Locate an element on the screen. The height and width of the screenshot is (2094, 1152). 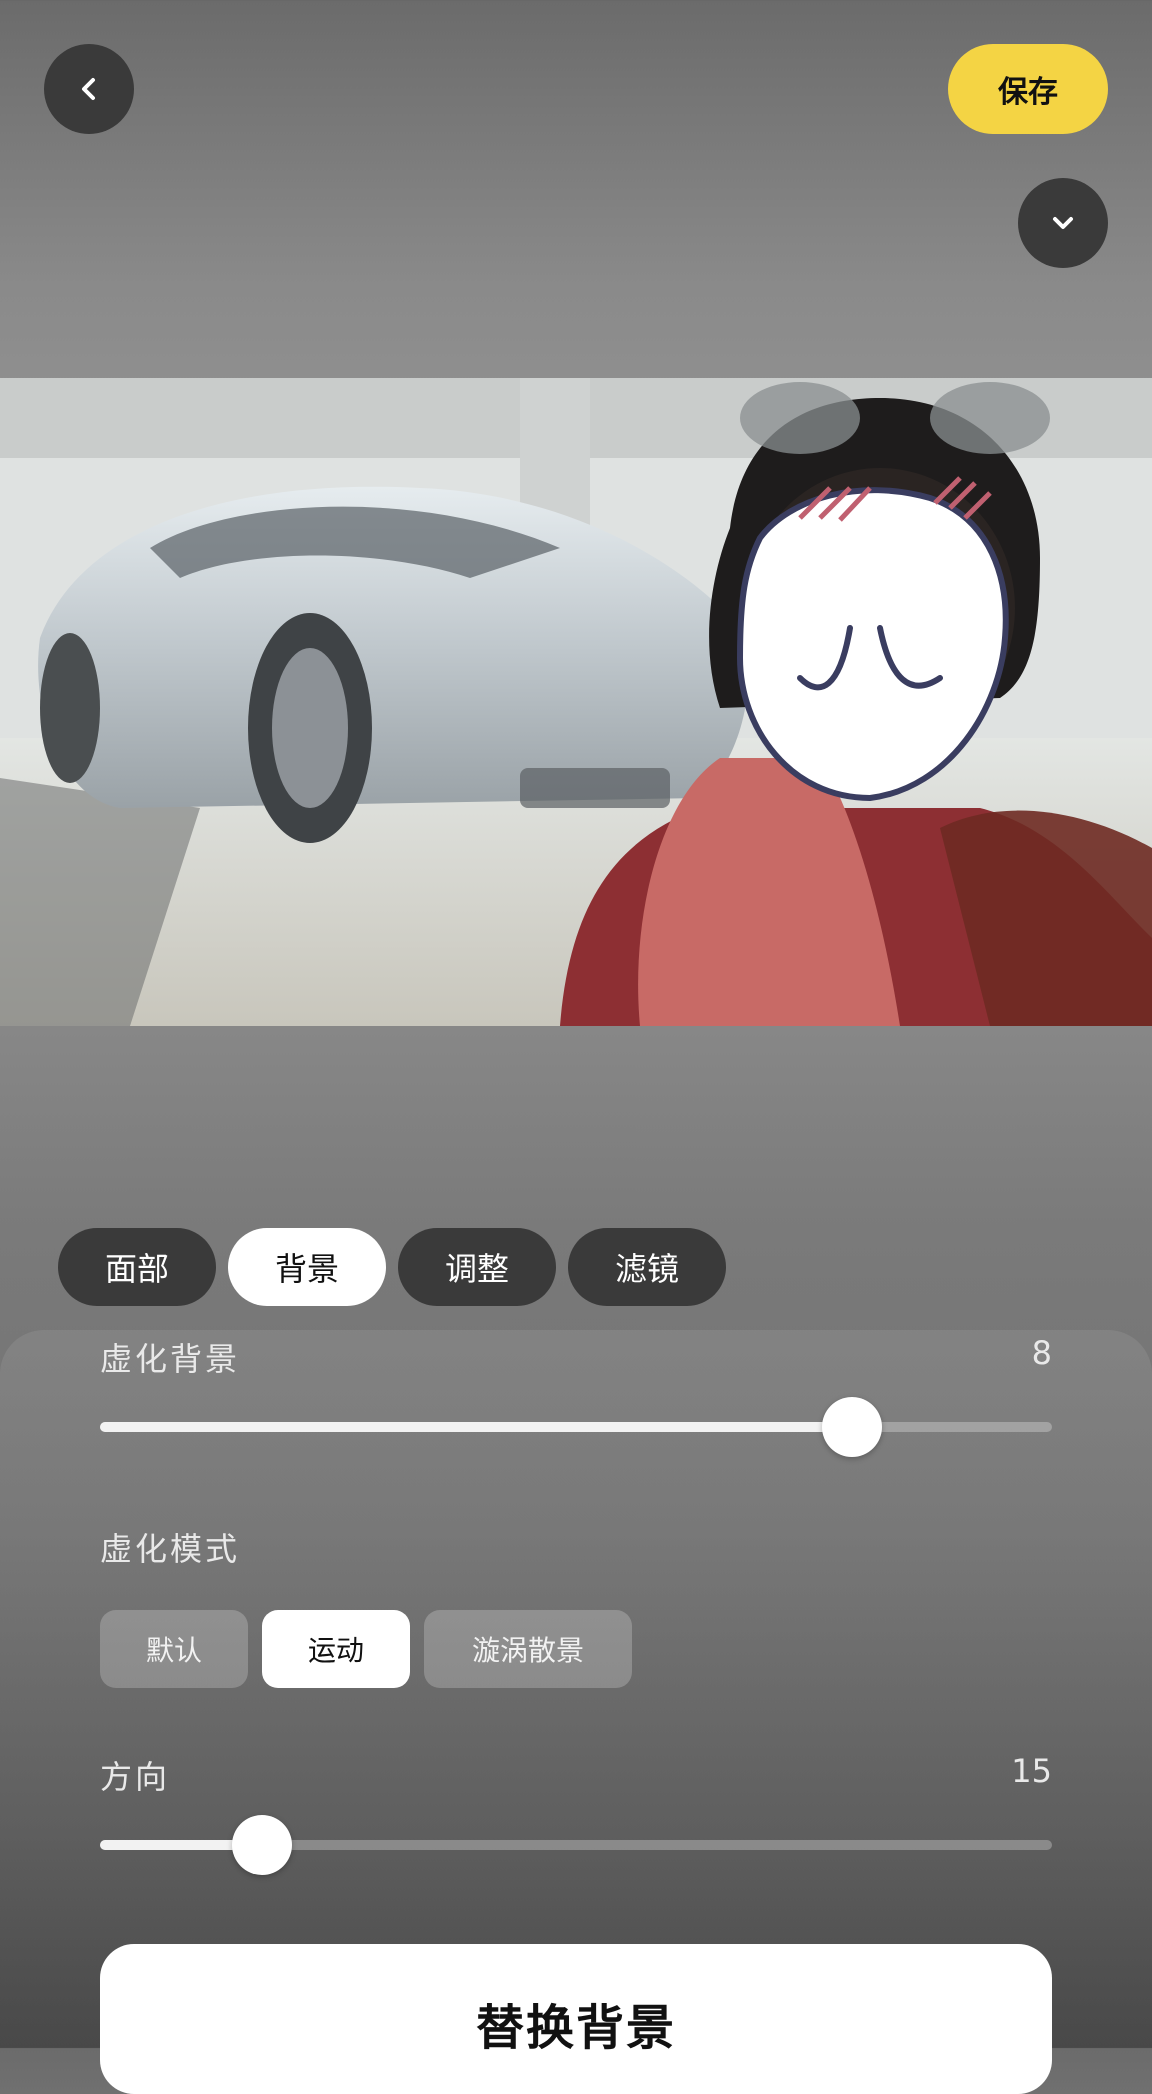
blur-slider is located at coordinates (576, 1427).